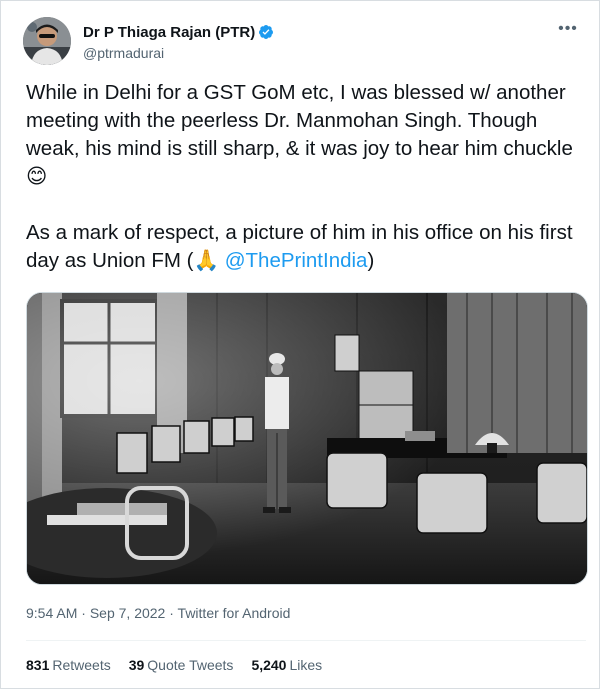 The image size is (600, 689). I want to click on tweet-date: Sep 7, 2022, so click(128, 613).